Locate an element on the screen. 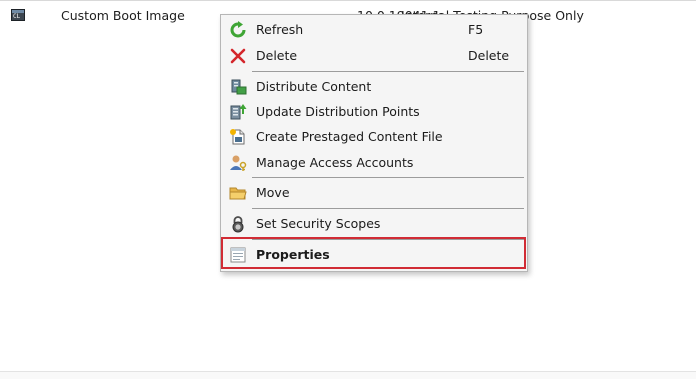 Image resolution: width=696 pixels, height=379 pixels. menu-item-delete: Delete Delete is located at coordinates (374, 56).